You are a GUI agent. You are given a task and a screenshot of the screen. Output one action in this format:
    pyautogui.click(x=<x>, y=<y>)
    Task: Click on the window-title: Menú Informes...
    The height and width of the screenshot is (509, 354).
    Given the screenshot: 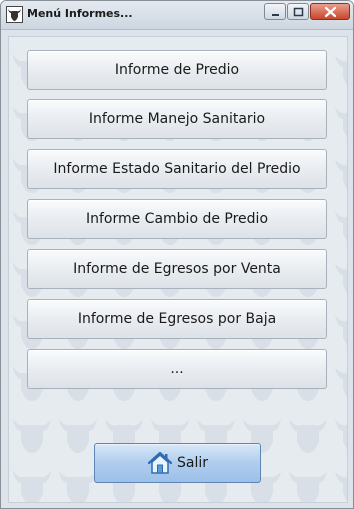 What is the action you would take?
    pyautogui.click(x=80, y=13)
    